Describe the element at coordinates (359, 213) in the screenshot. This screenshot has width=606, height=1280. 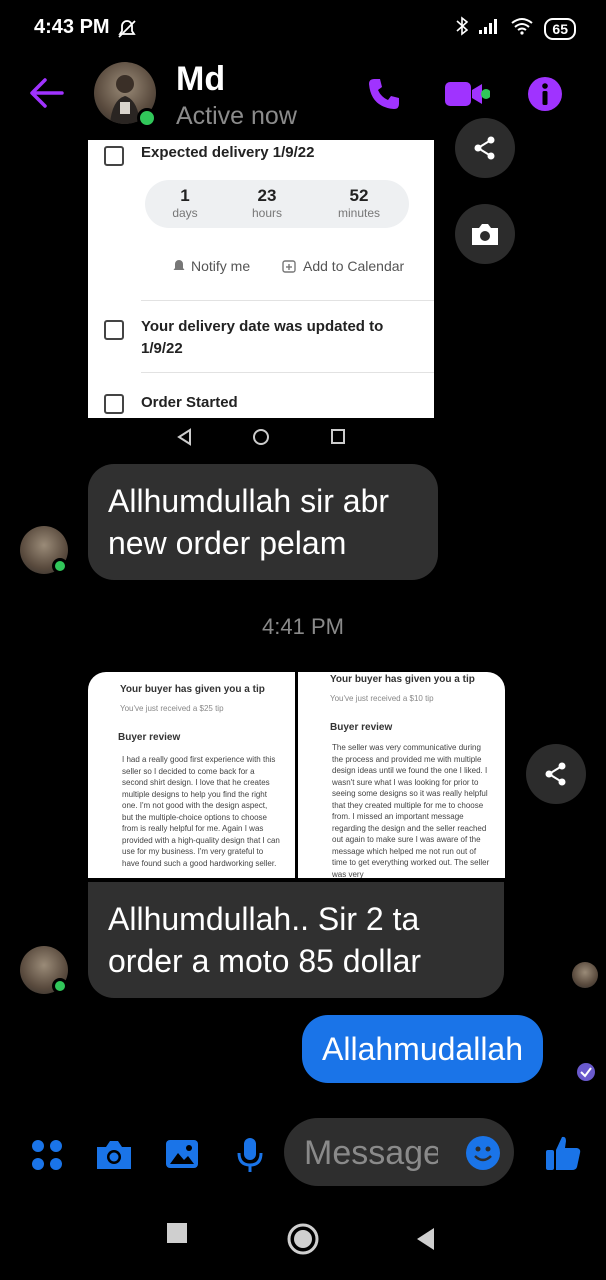
I see `countdown-minutes-label: minutes` at that location.